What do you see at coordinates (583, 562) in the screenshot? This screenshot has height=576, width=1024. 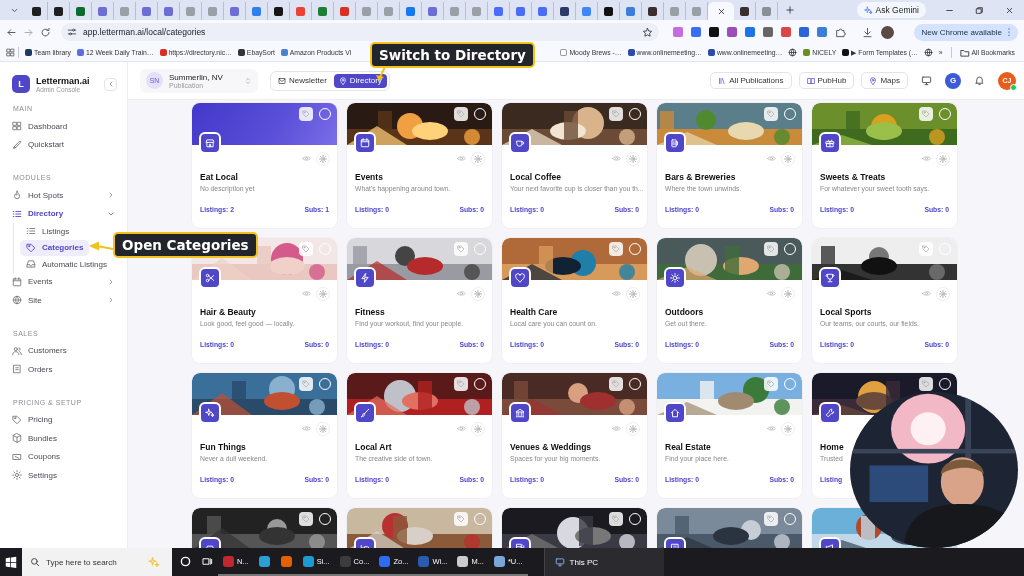 I see `preview-title: This PC` at bounding box center [583, 562].